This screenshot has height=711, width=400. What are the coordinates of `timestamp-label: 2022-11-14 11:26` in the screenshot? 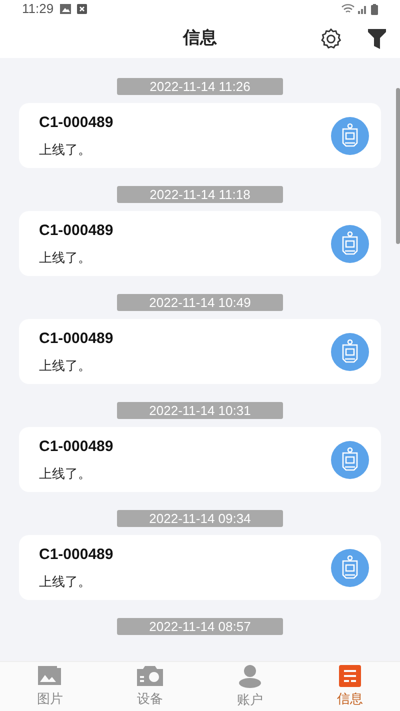 It's located at (200, 86).